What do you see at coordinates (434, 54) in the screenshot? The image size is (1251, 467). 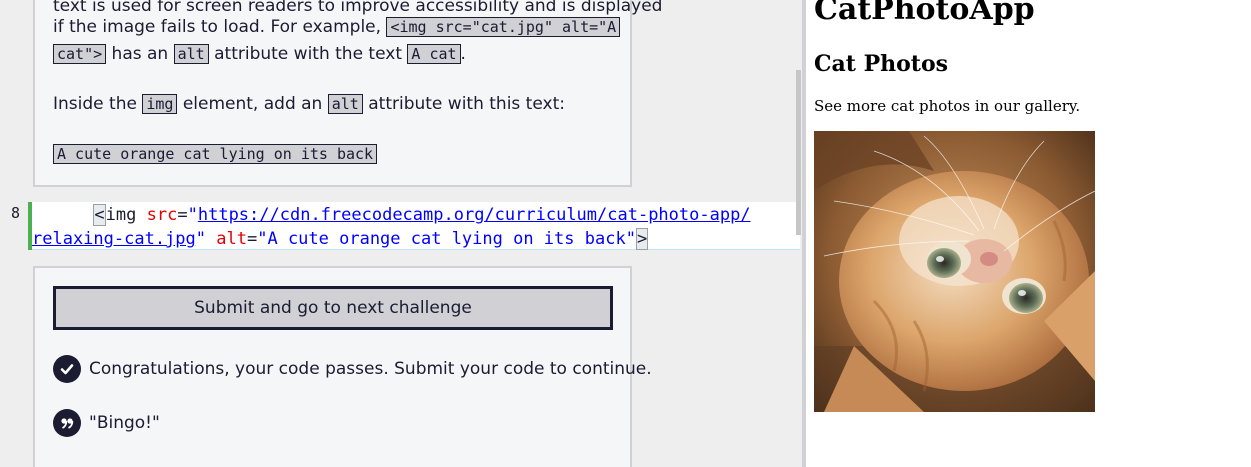 I see `a-cat-code-chip: A cat` at bounding box center [434, 54].